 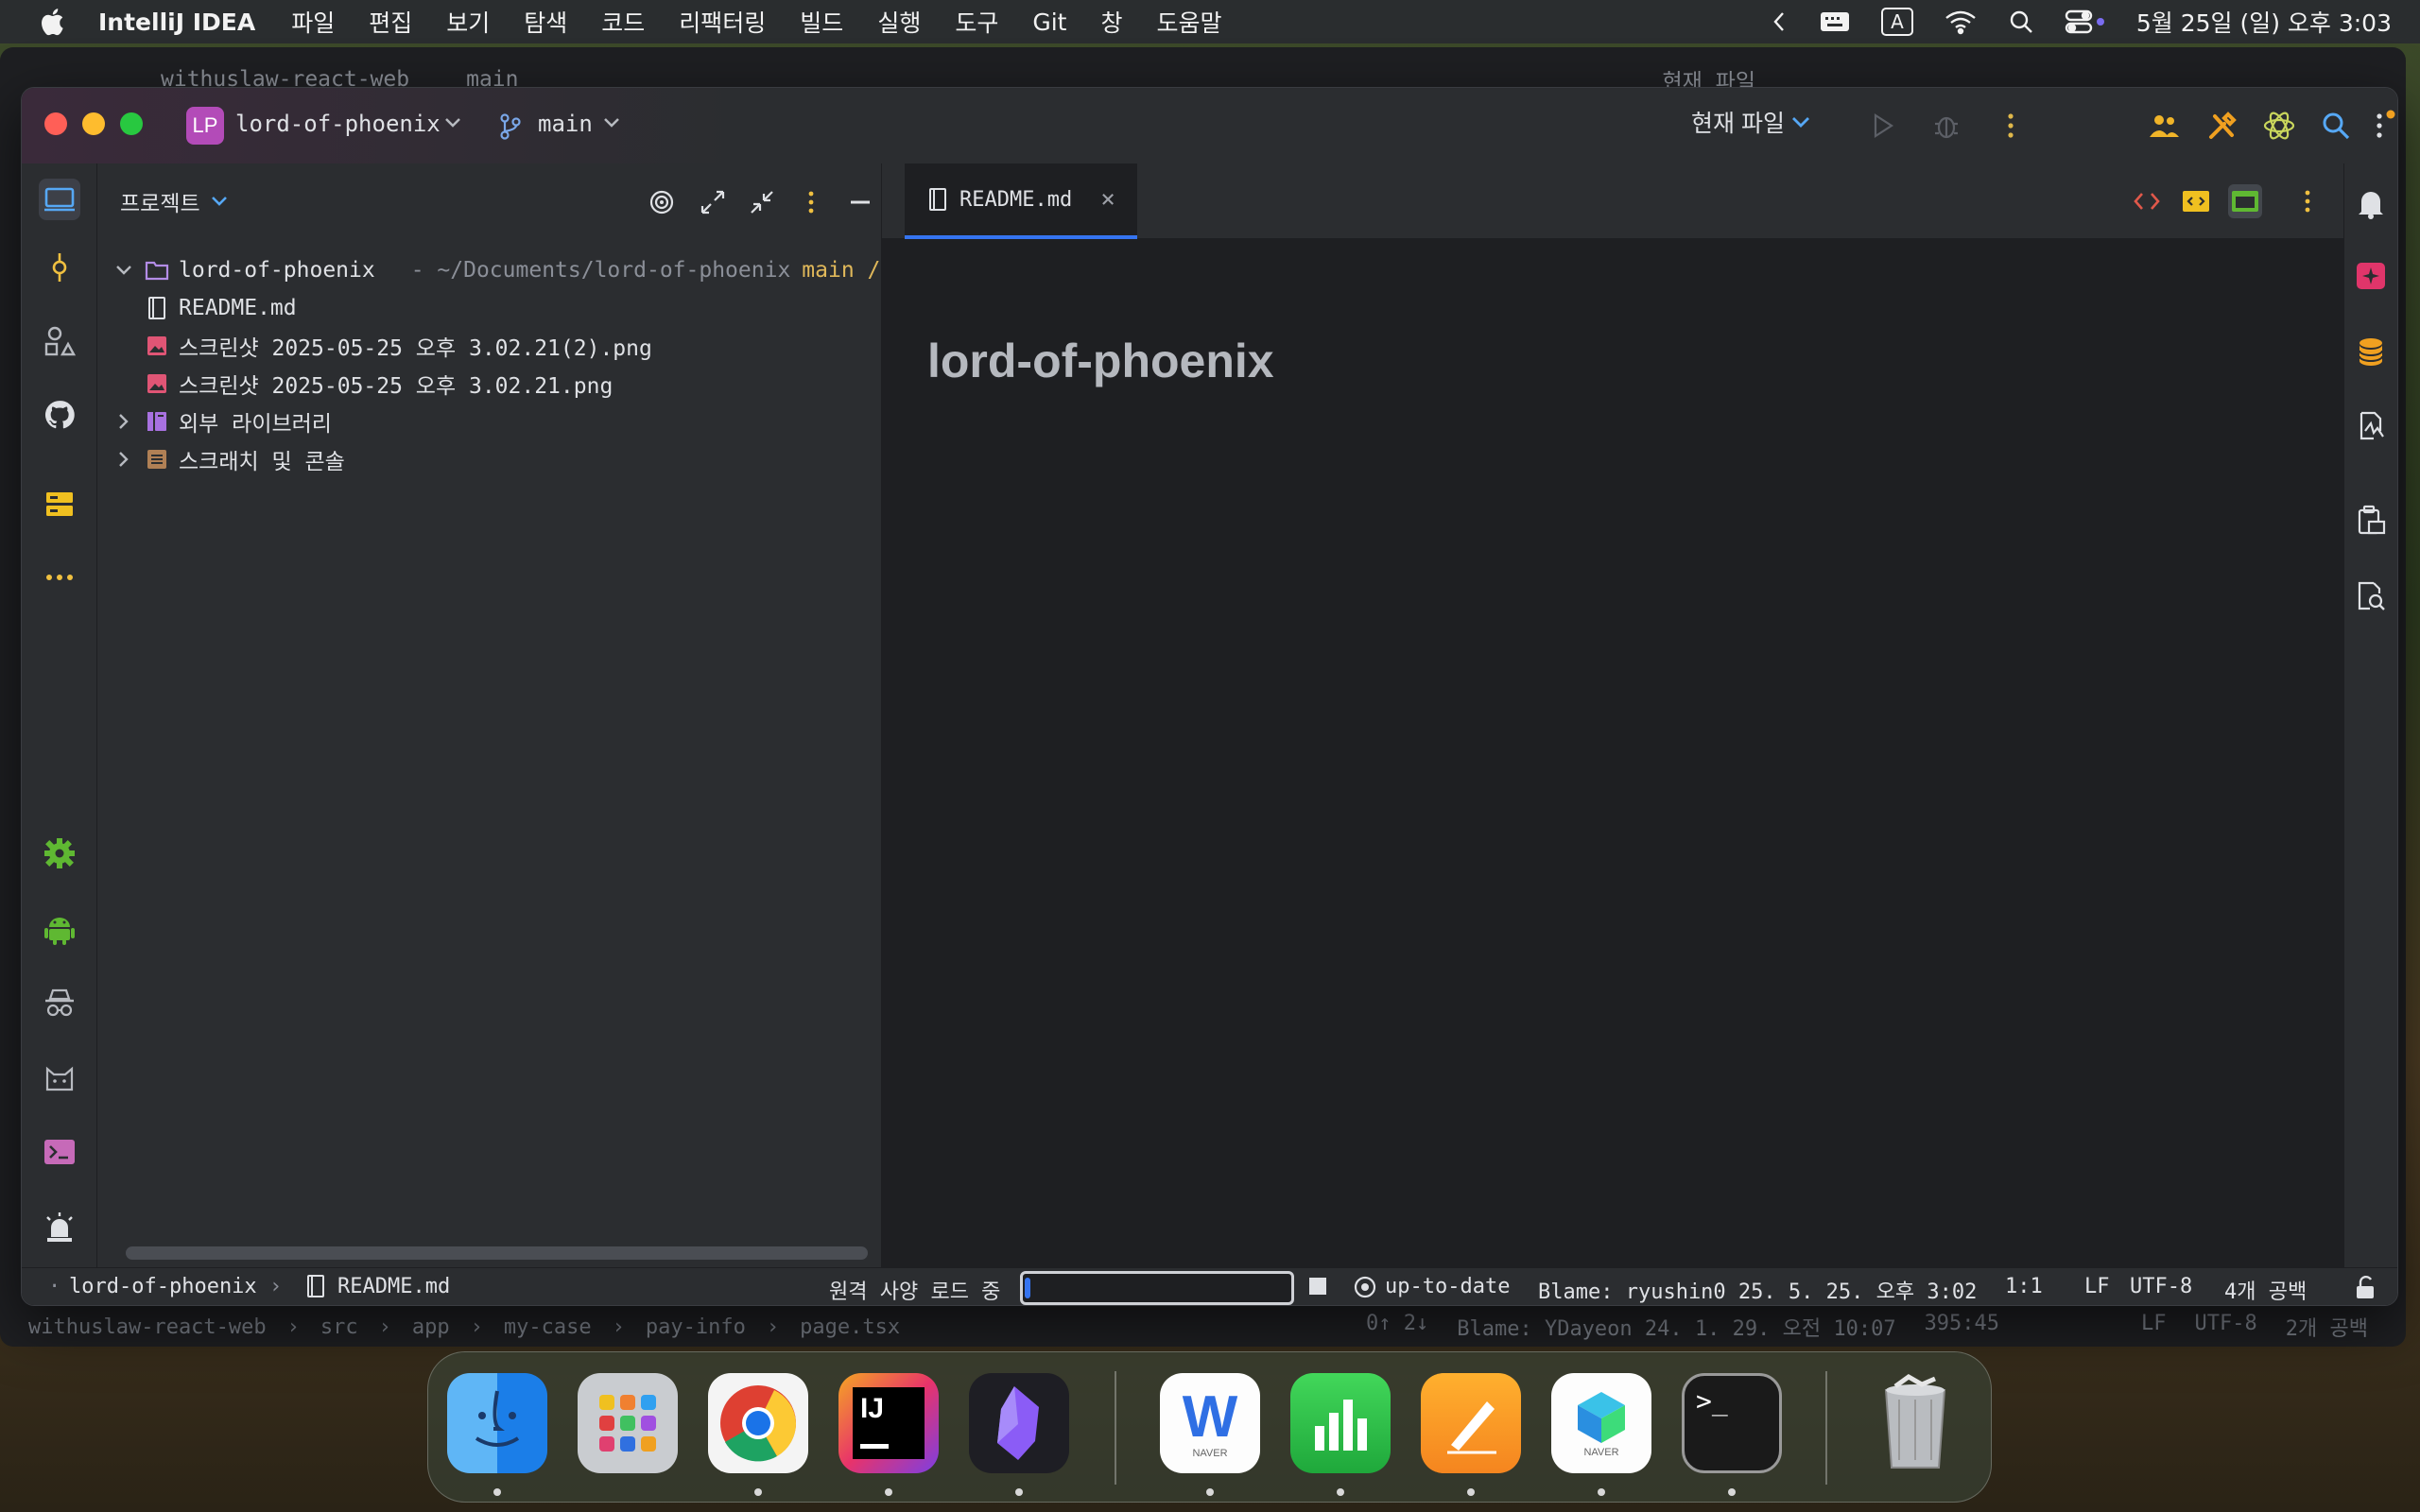 I want to click on background-task-label: 원격 사양 로드 중, so click(x=914, y=1290).